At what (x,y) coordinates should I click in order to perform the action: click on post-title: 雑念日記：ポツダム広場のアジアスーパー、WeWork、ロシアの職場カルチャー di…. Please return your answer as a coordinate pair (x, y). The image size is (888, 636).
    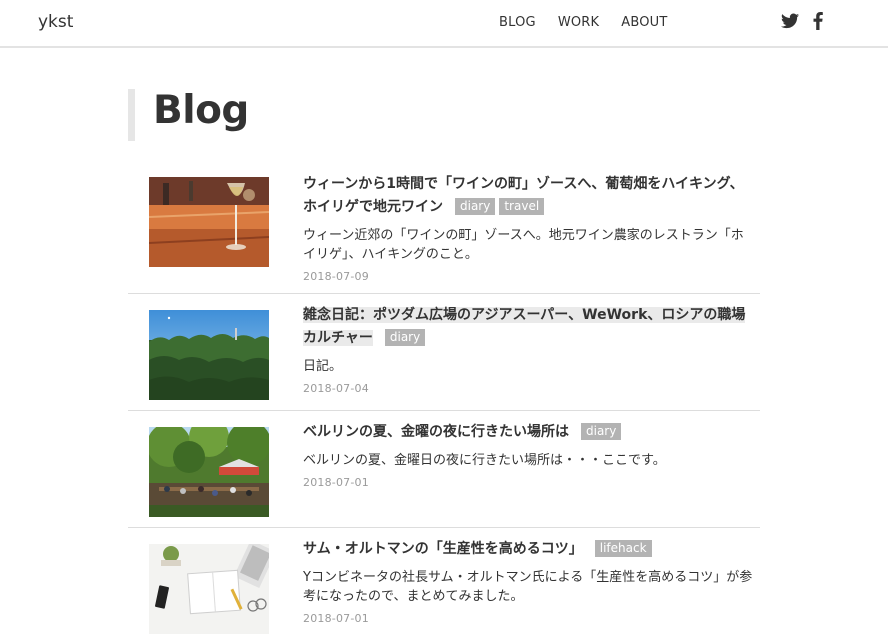
    Looking at the image, I should click on (529, 327).